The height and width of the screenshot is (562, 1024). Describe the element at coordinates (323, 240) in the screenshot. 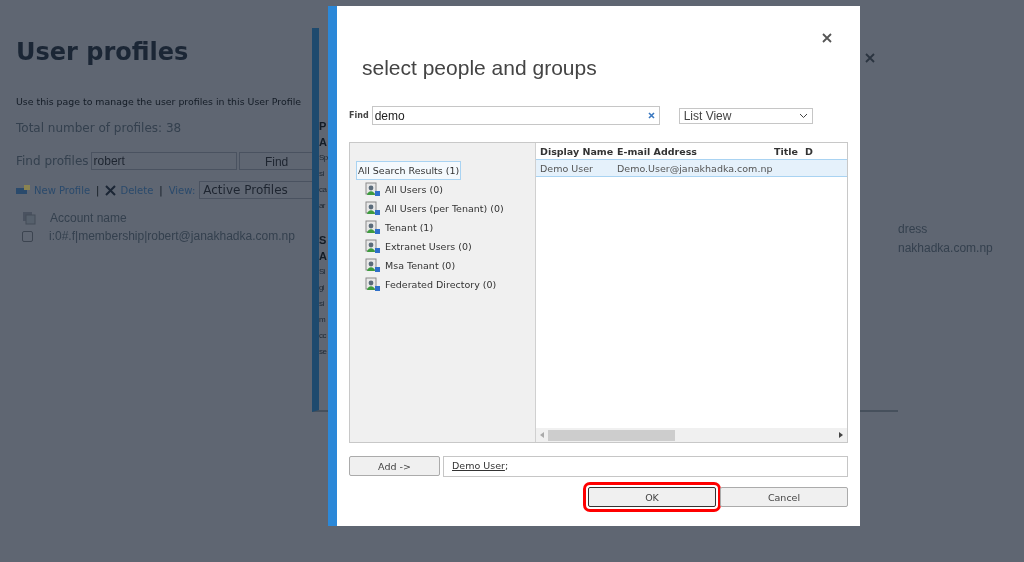

I see `section-heading: S` at that location.